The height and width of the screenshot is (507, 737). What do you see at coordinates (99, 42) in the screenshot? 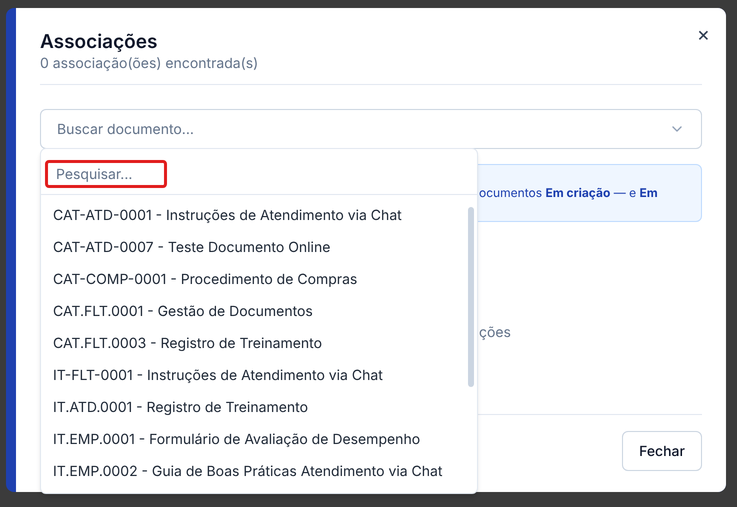
I see `dialog-title: Associações` at bounding box center [99, 42].